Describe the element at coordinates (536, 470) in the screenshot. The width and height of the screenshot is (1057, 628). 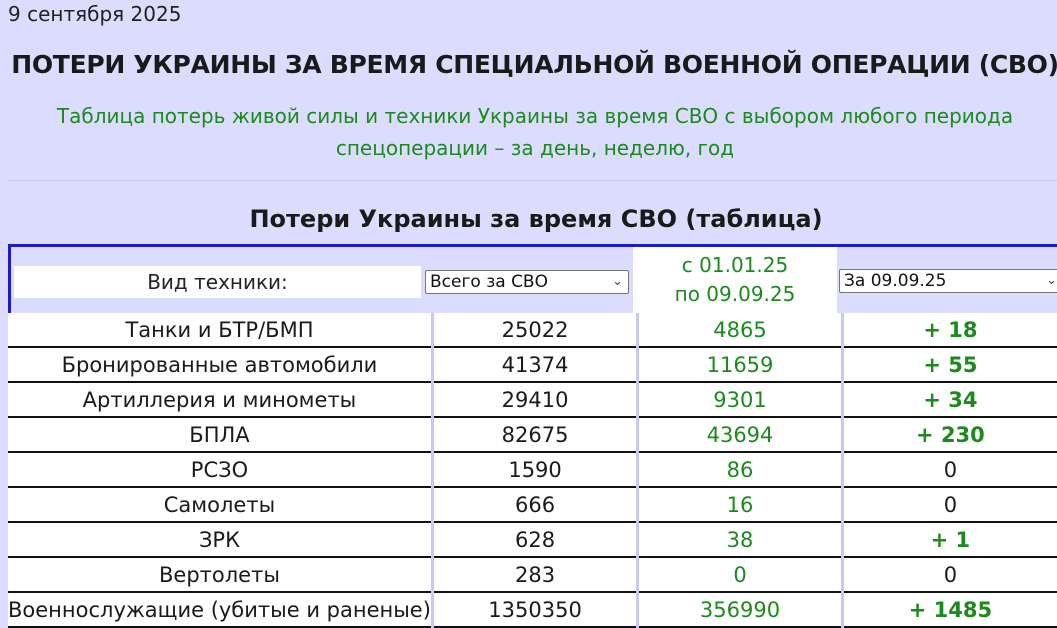
I see `row-total: 1590` at that location.